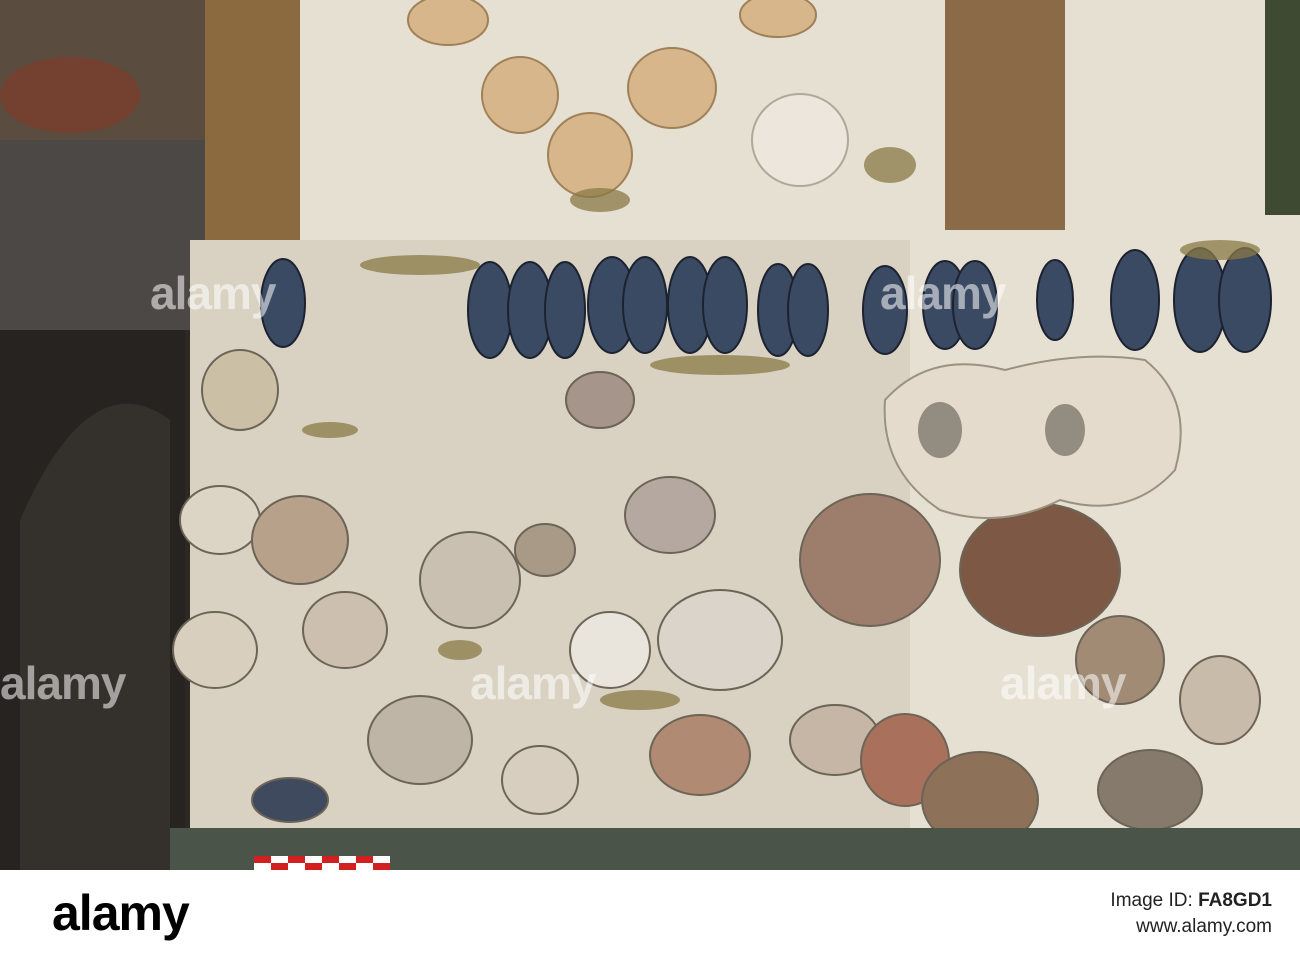 The height and width of the screenshot is (959, 1300). Describe the element at coordinates (1191, 914) in the screenshot. I see `footer-meta: Image ID: FA8GD1 www.alamy.com` at that location.